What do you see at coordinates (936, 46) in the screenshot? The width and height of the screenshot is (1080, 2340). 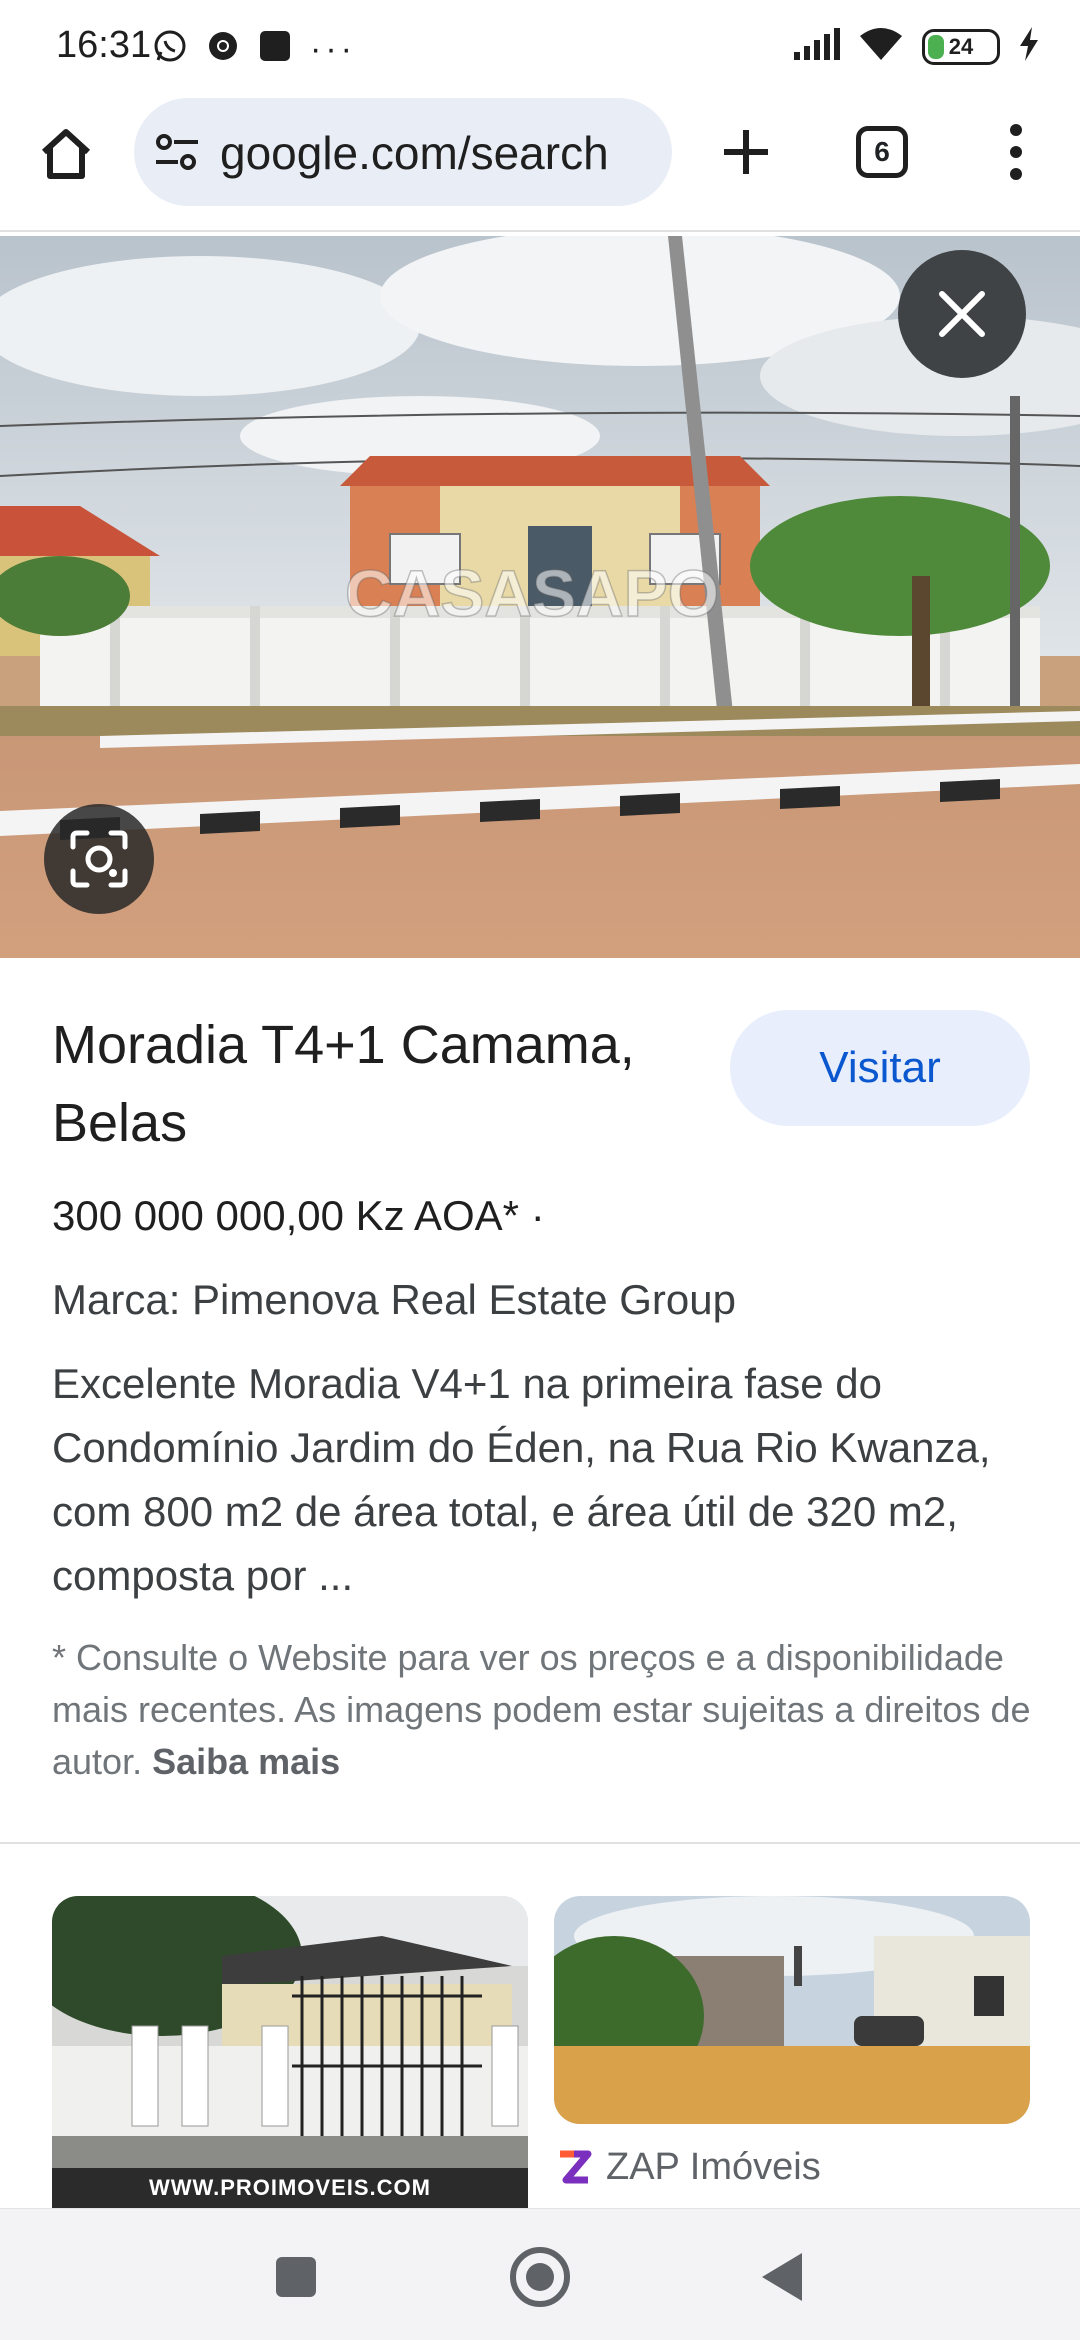 I see `battery-fill` at bounding box center [936, 46].